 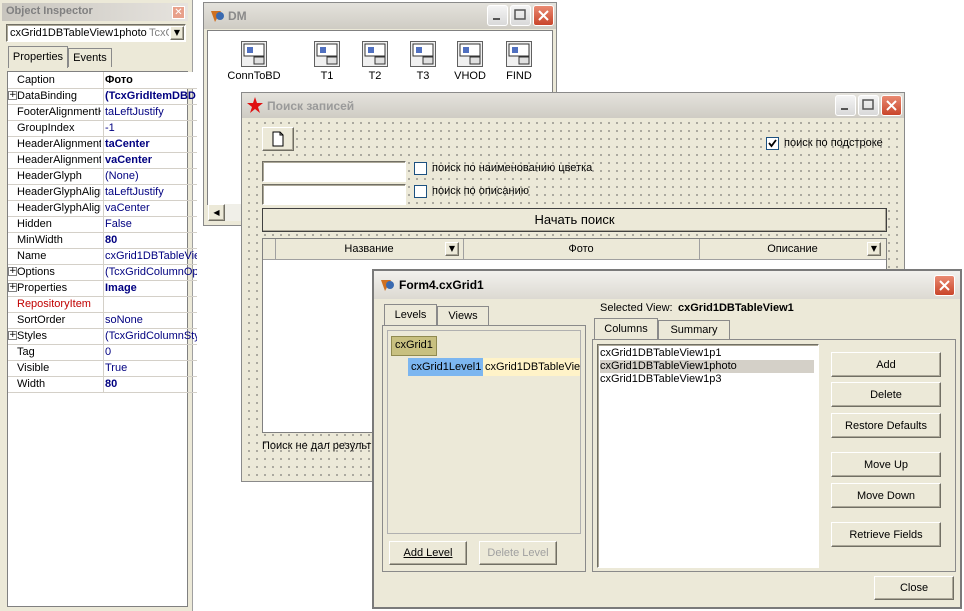 What do you see at coordinates (150, 144) in the screenshot?
I see `property-value: taCenter` at bounding box center [150, 144].